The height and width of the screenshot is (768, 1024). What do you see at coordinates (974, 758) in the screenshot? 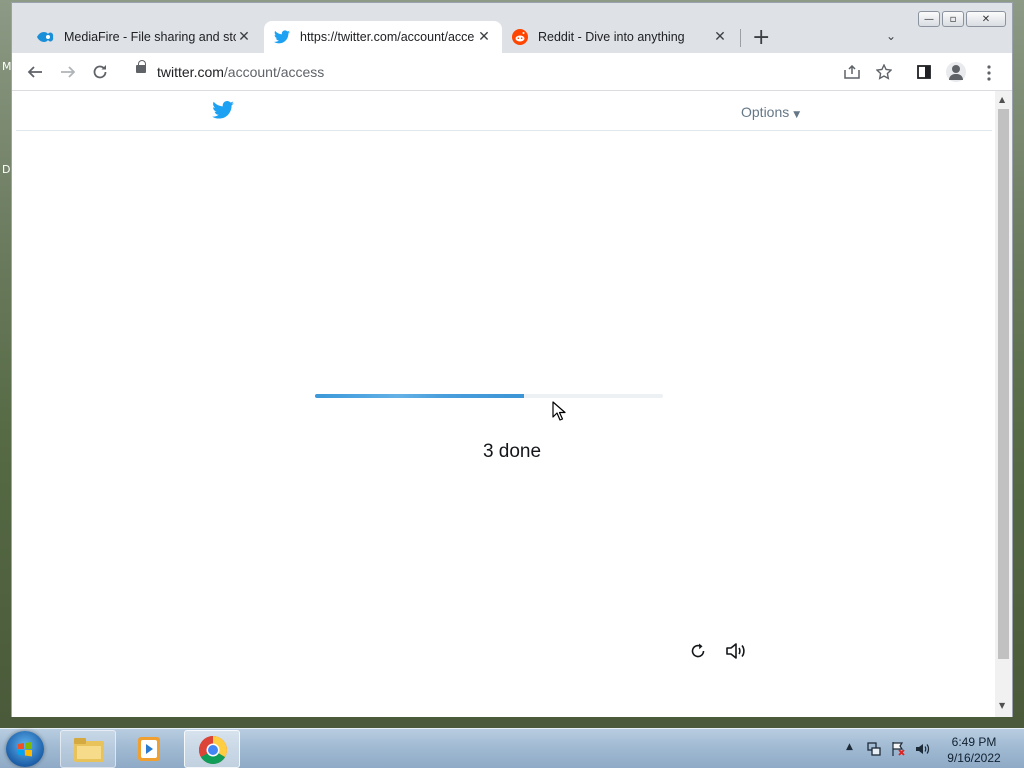
I see `clock-date: 9/16/2022` at bounding box center [974, 758].